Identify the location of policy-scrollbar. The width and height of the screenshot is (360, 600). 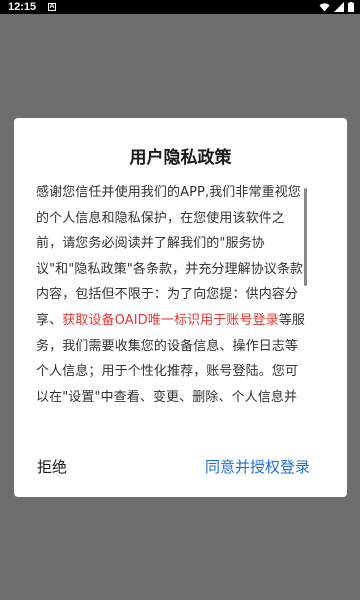
(305, 237).